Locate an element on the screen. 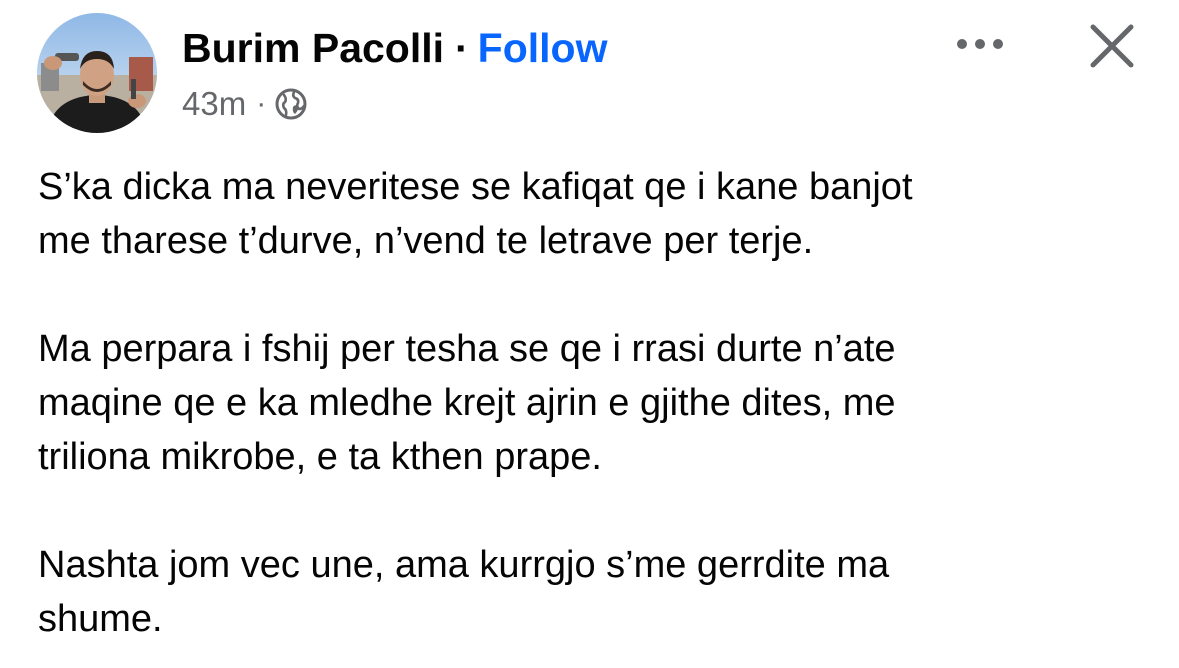 The image size is (1179, 668). more-options-button is located at coordinates (980, 44).